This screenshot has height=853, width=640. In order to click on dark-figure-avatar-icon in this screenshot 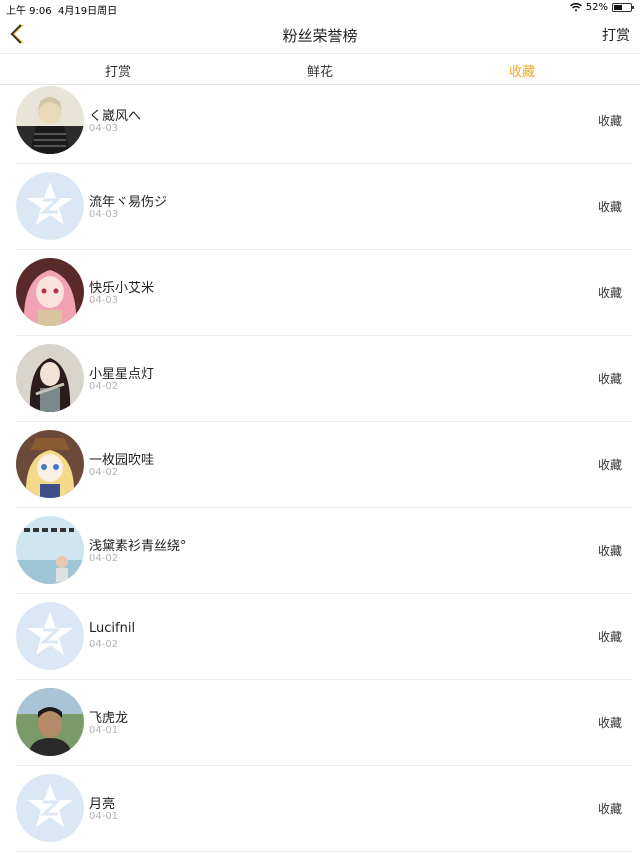, I will do `click(50, 120)`.